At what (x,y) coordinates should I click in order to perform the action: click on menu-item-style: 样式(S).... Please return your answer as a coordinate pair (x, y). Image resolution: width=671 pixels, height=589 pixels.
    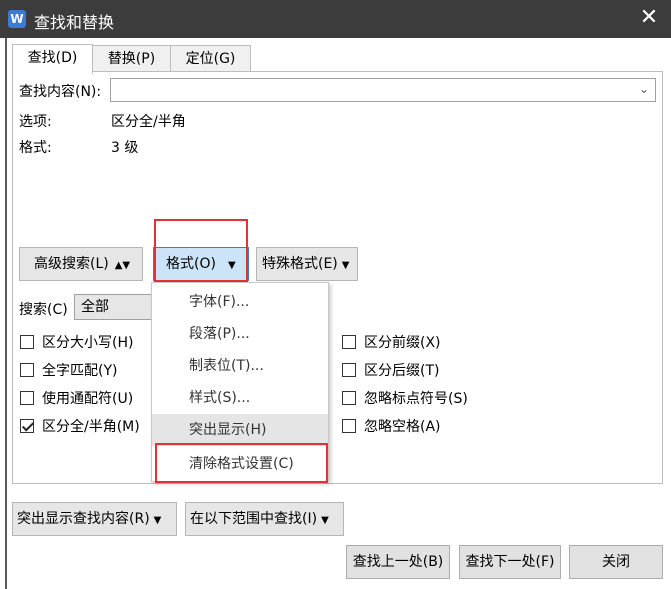
    Looking at the image, I should click on (240, 398).